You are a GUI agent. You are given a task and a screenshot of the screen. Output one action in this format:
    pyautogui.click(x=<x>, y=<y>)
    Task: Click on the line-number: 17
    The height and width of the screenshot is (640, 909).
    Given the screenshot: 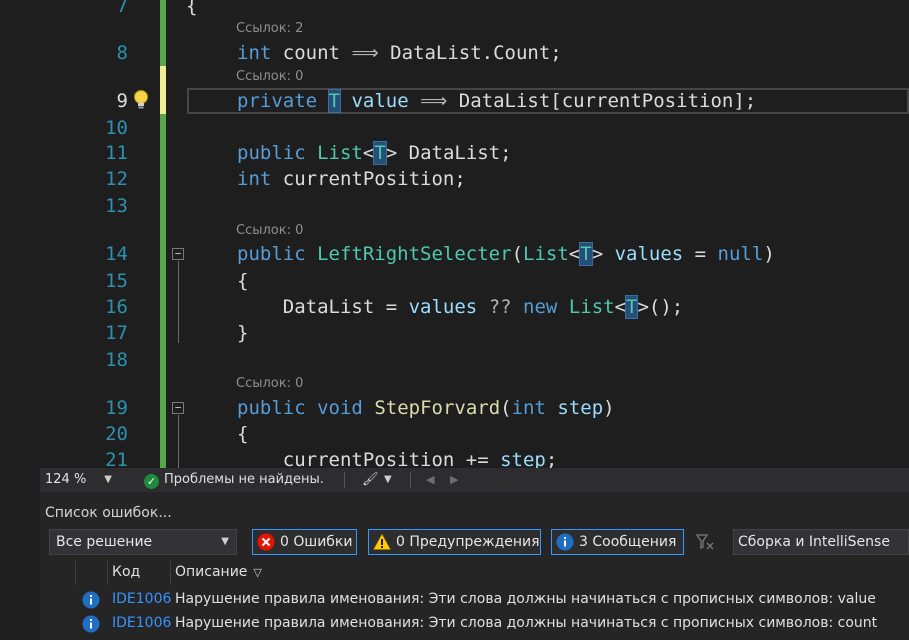 What is the action you would take?
    pyautogui.click(x=116, y=333)
    